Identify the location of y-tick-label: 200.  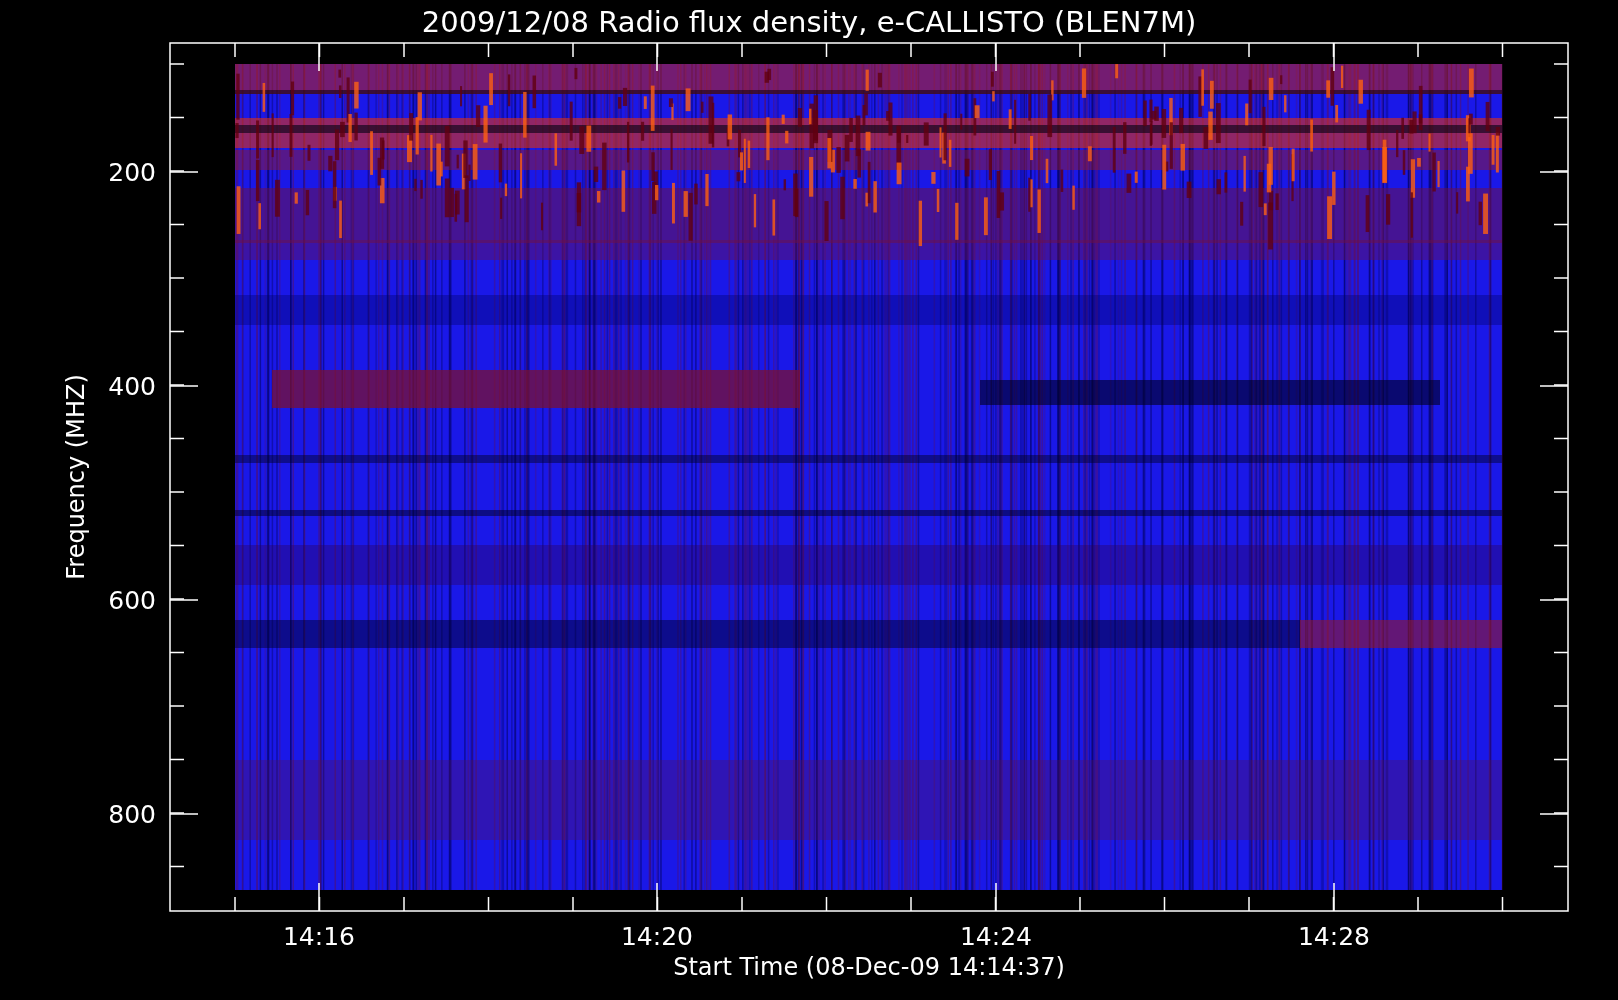
(132, 172).